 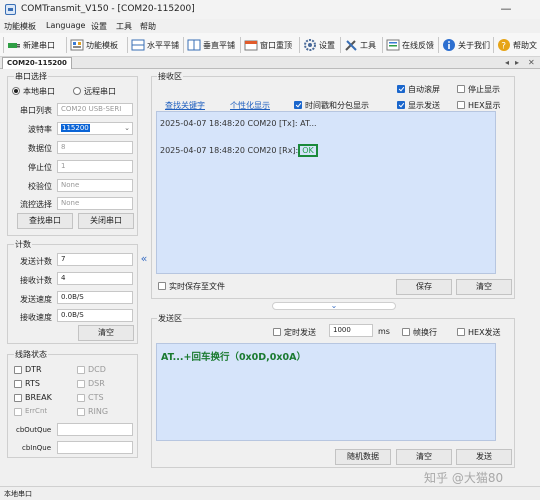 What do you see at coordinates (95, 447) in the screenshot?
I see `cb-in-que-value` at bounding box center [95, 447].